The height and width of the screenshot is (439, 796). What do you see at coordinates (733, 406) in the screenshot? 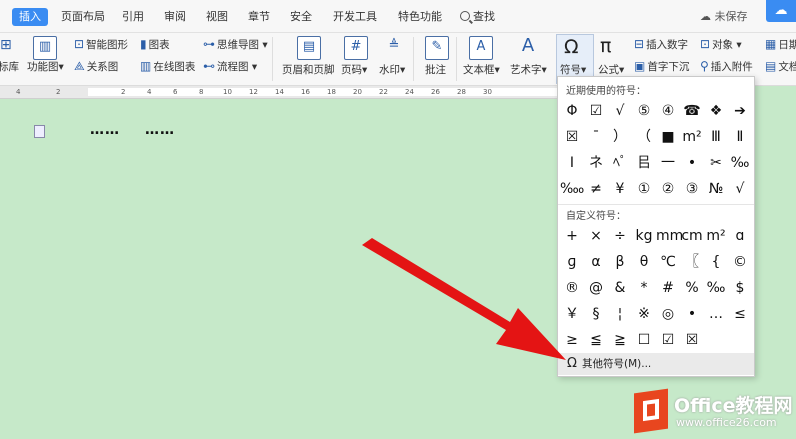
I see `logo-brand: Office教程网` at bounding box center [733, 406].